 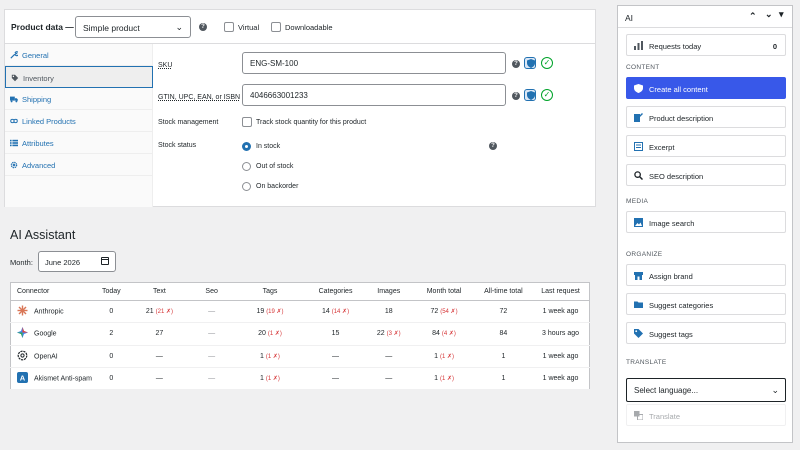 What do you see at coordinates (672, 223) in the screenshot?
I see `button-label: Image search` at bounding box center [672, 223].